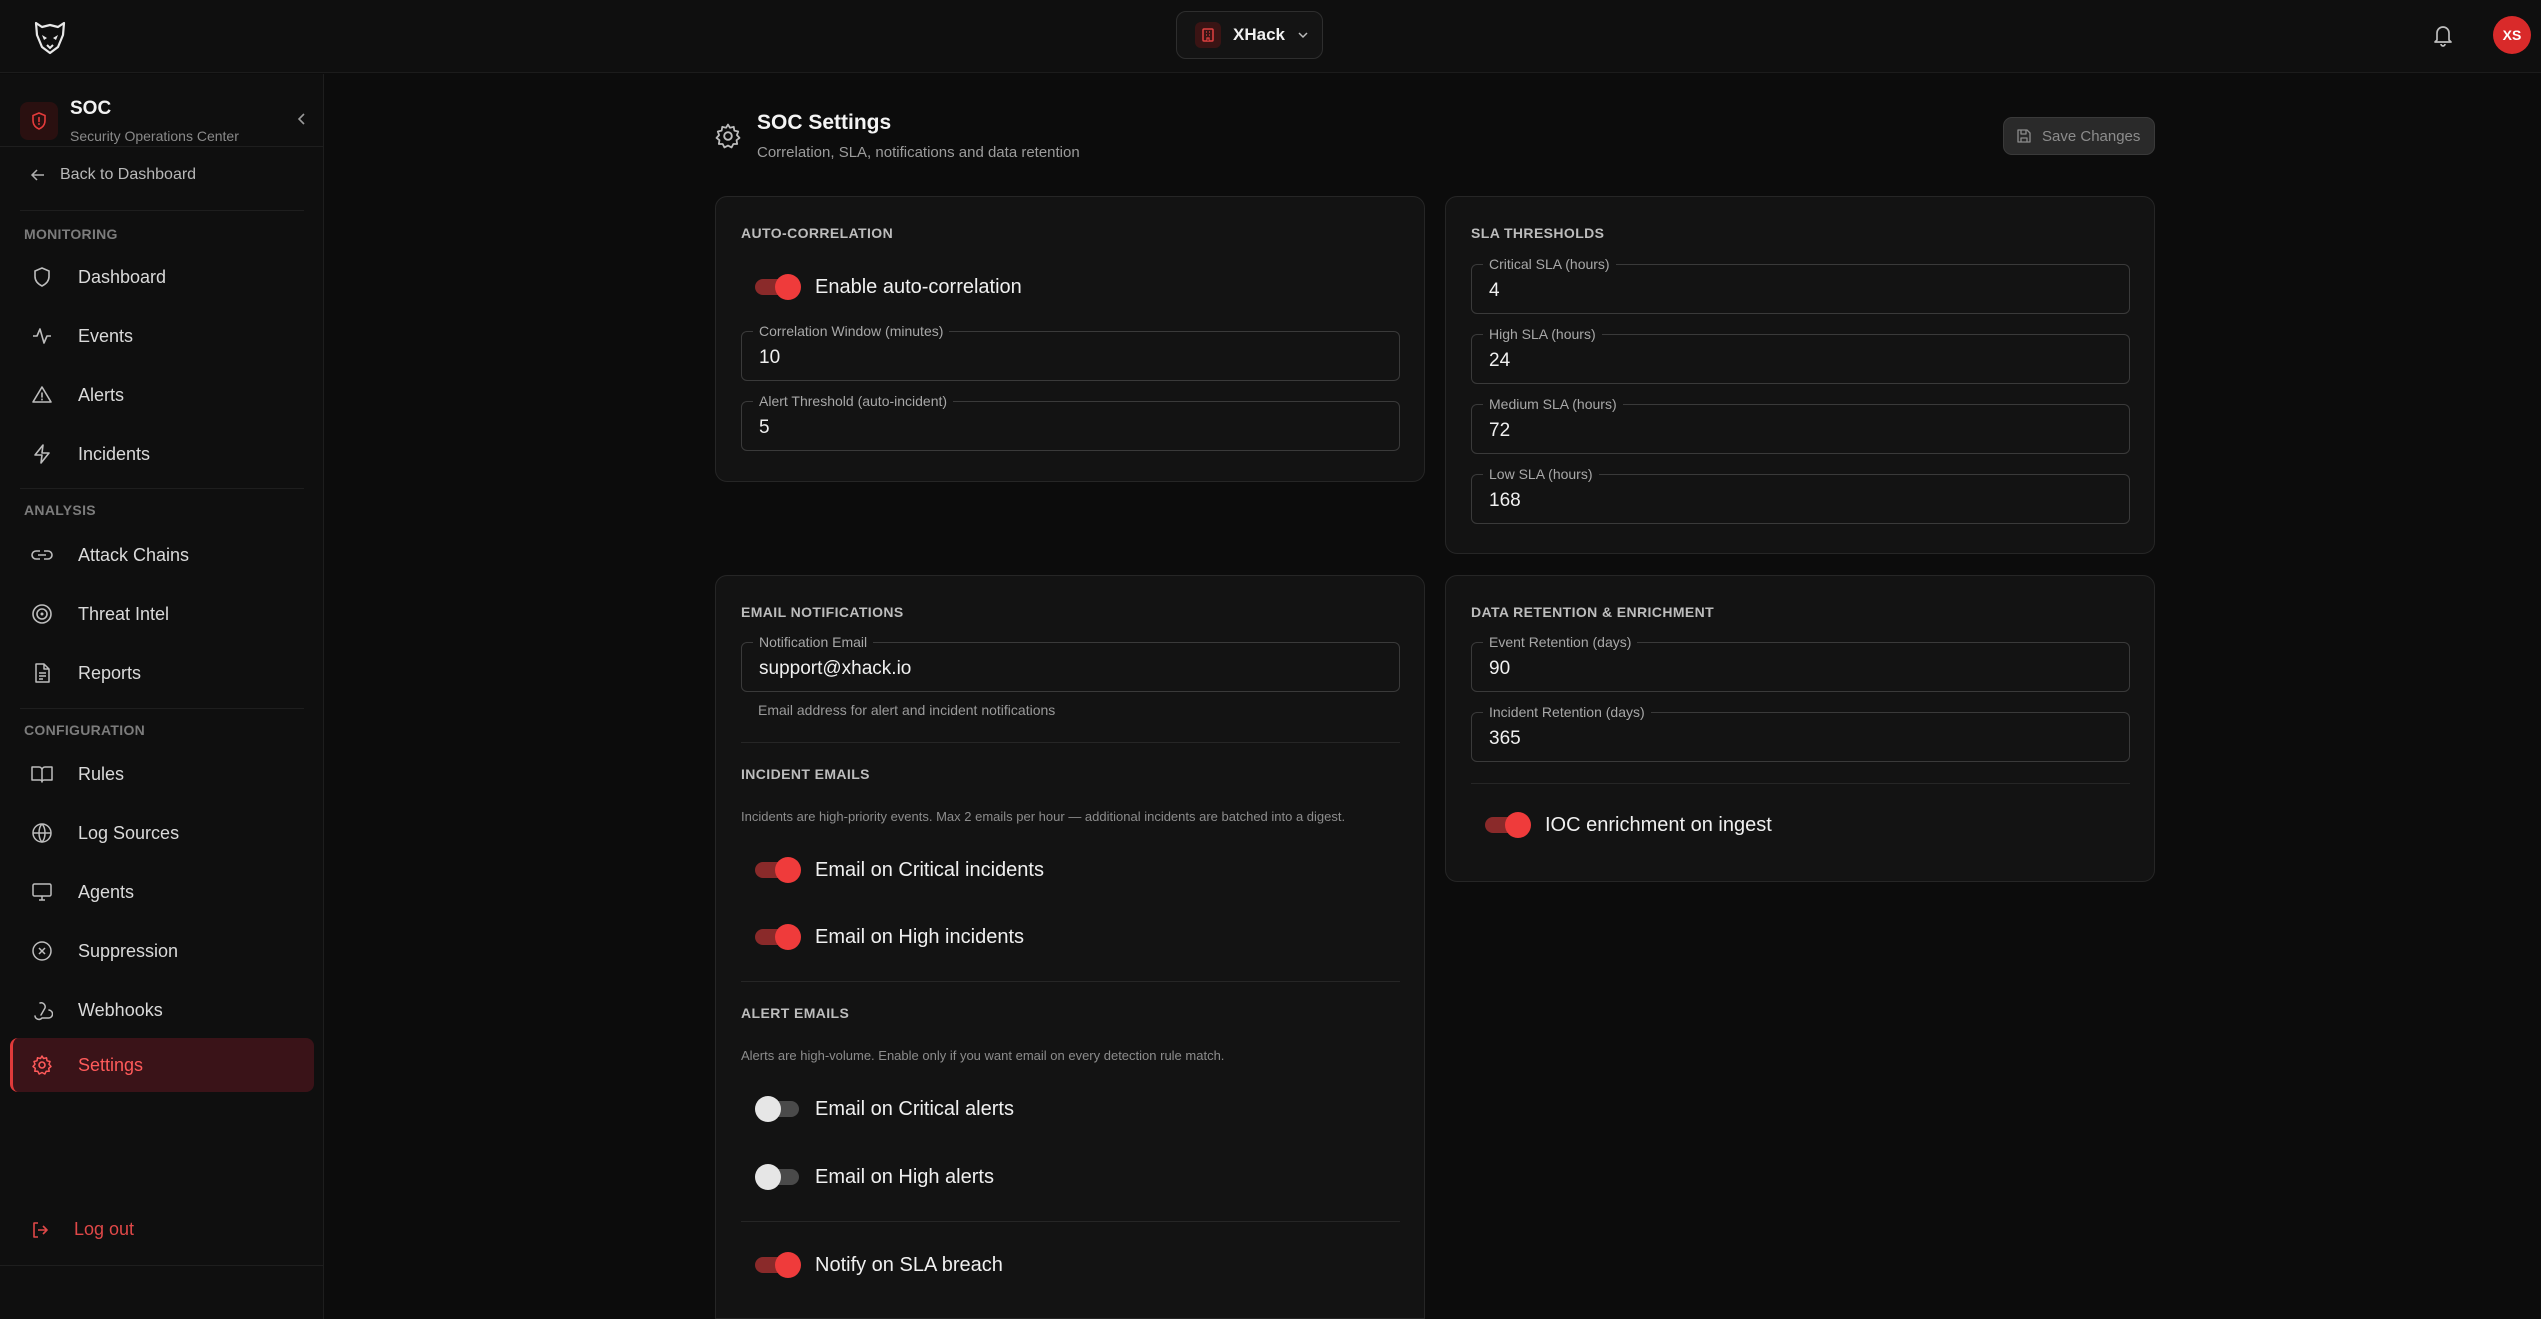 This screenshot has width=2541, height=1319. I want to click on low-sla-field: Low SLA (hours) 168, so click(1800, 494).